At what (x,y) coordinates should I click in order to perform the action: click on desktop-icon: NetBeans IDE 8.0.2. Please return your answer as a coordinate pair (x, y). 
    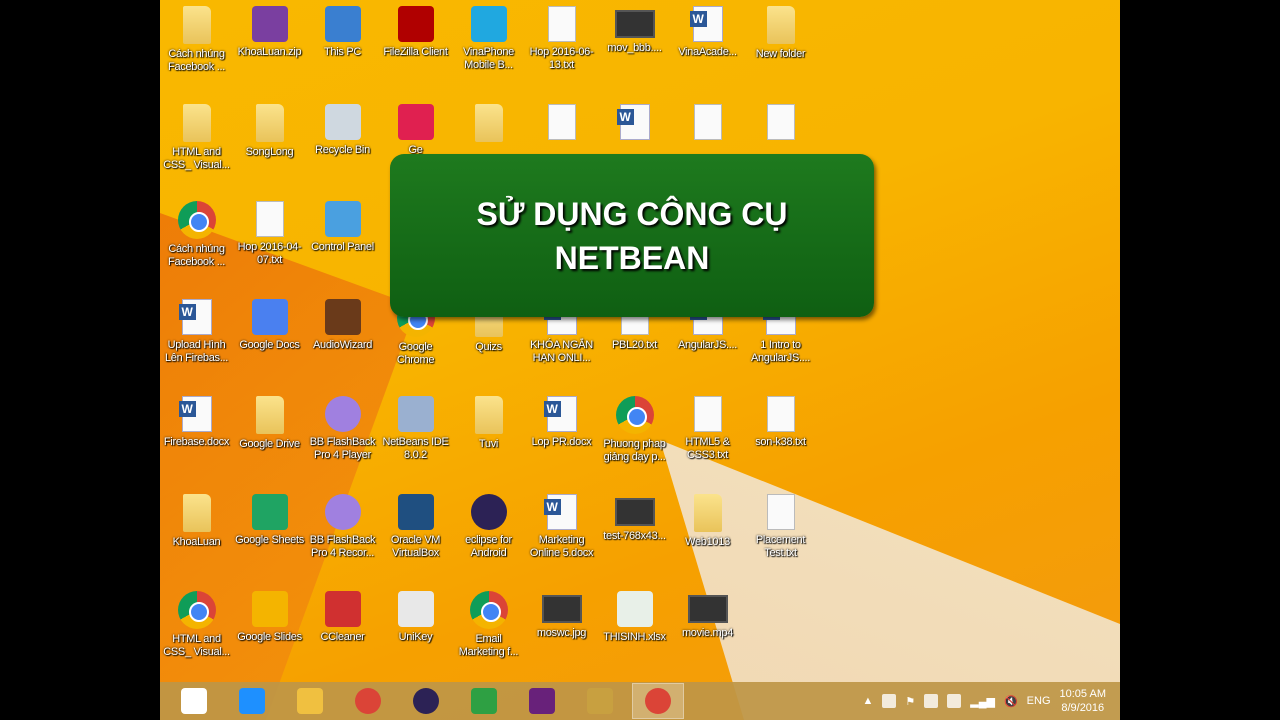
    Looking at the image, I should click on (415, 436).